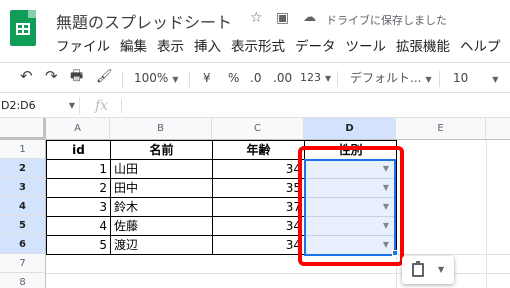 The image size is (510, 288). I want to click on menu-format: 表示形式, so click(258, 47).